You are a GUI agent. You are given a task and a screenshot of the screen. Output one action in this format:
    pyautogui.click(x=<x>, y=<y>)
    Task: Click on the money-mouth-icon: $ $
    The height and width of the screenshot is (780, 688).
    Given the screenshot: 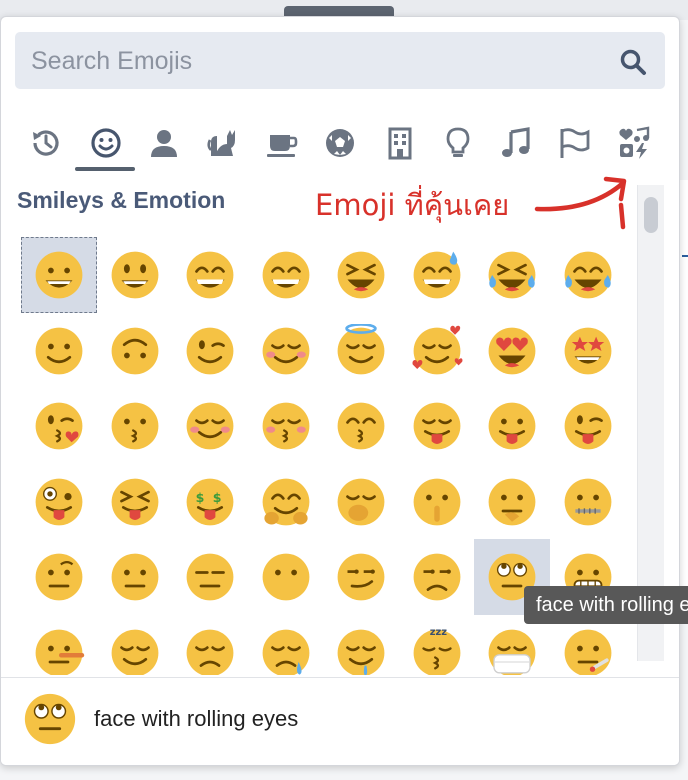 What is the action you would take?
    pyautogui.click(x=210, y=501)
    